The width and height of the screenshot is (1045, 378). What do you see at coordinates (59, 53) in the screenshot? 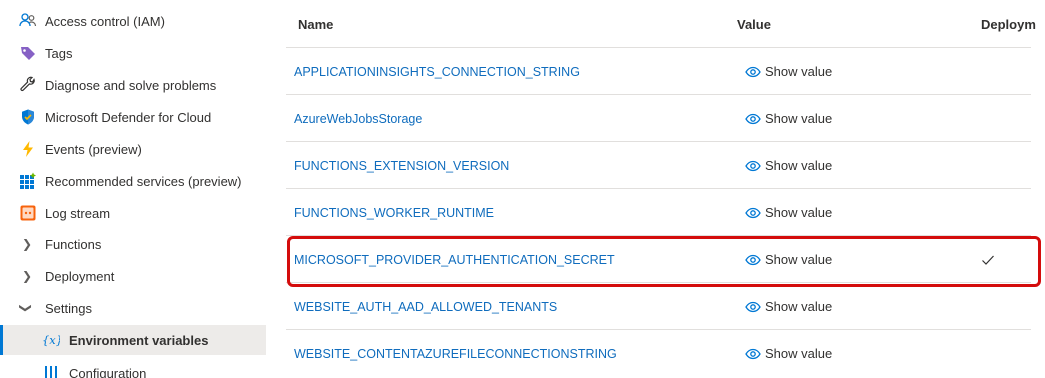
I see `sidebar-item-label: Tags` at bounding box center [59, 53].